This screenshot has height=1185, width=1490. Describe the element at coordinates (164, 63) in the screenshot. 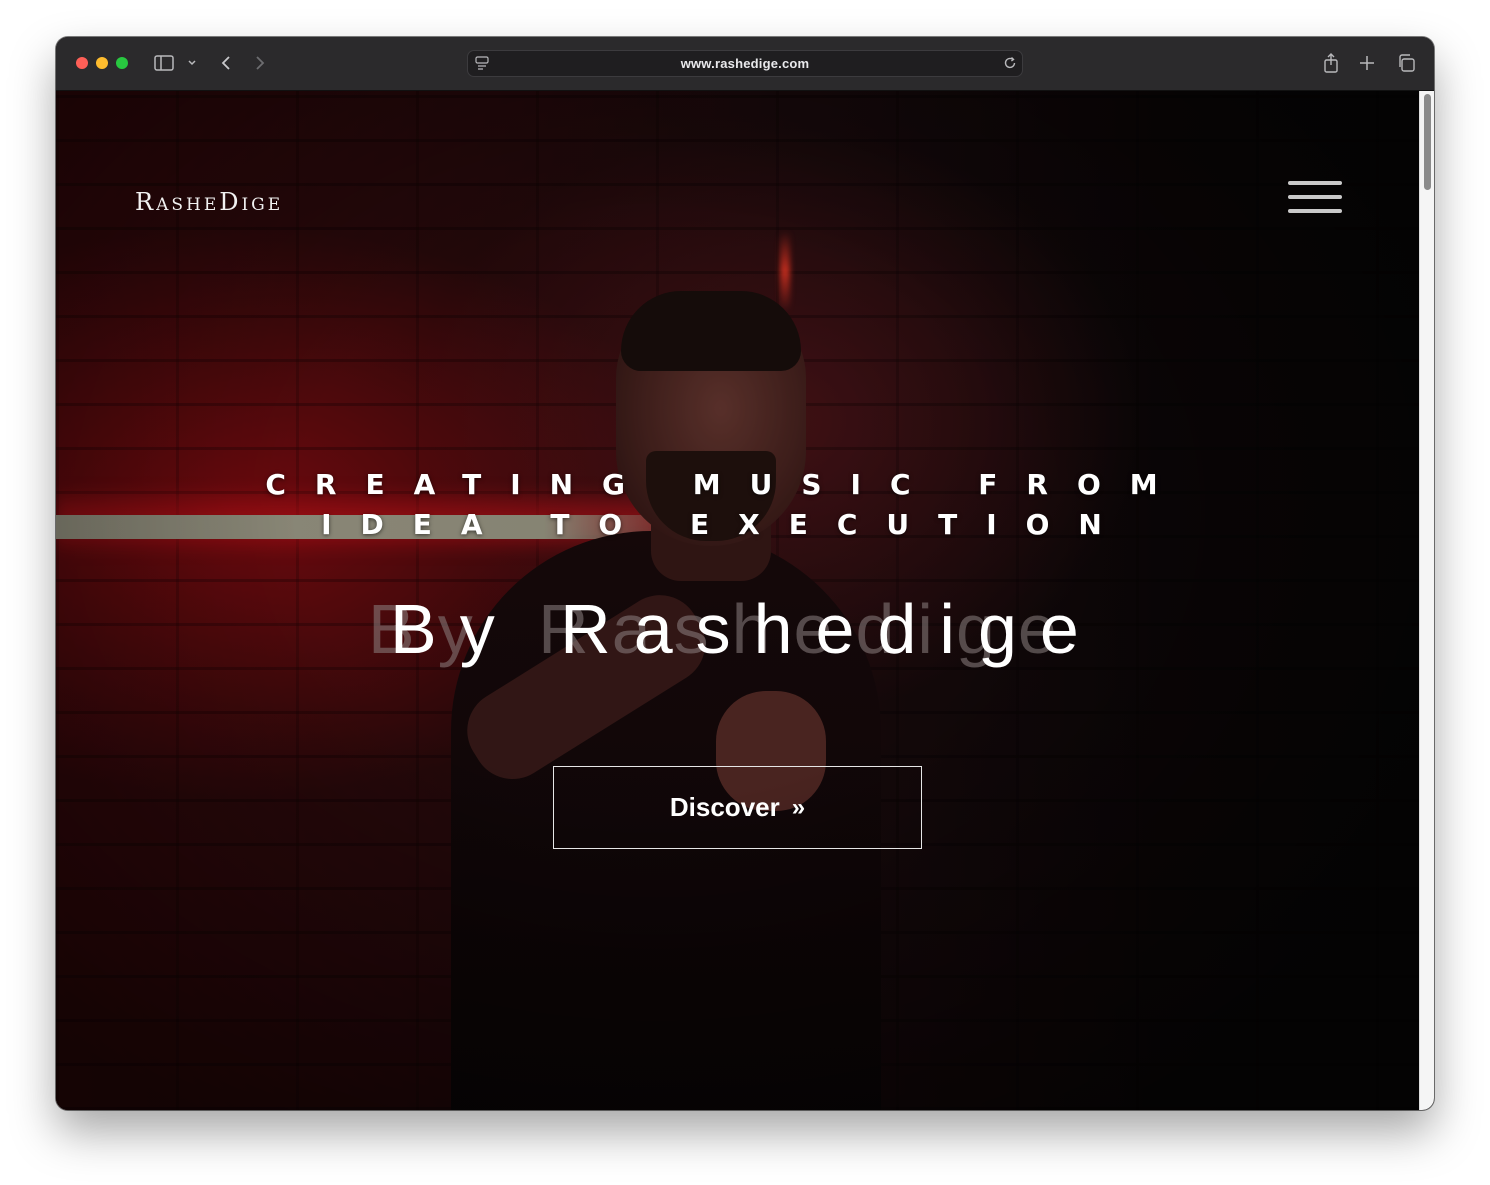

I see `sidebar-toggle-icon` at that location.